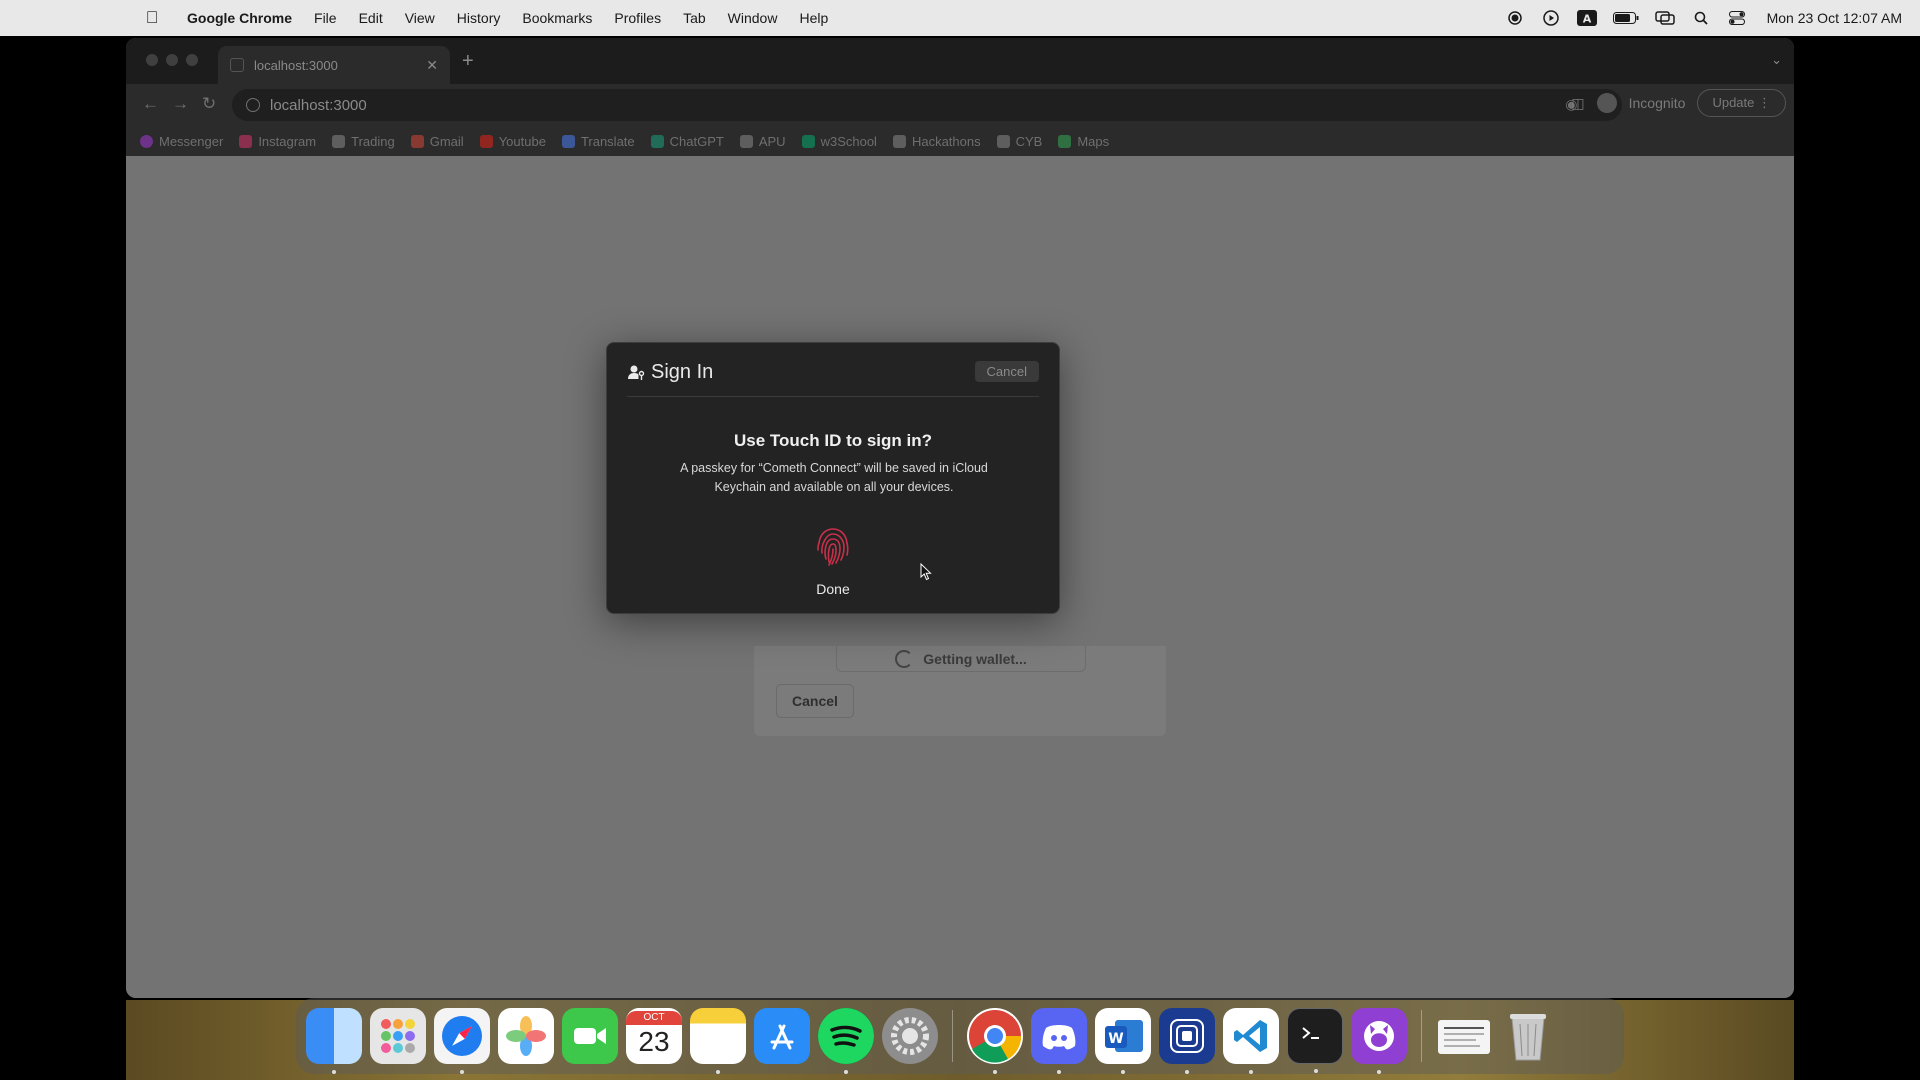  I want to click on menu-view: View, so click(420, 18).